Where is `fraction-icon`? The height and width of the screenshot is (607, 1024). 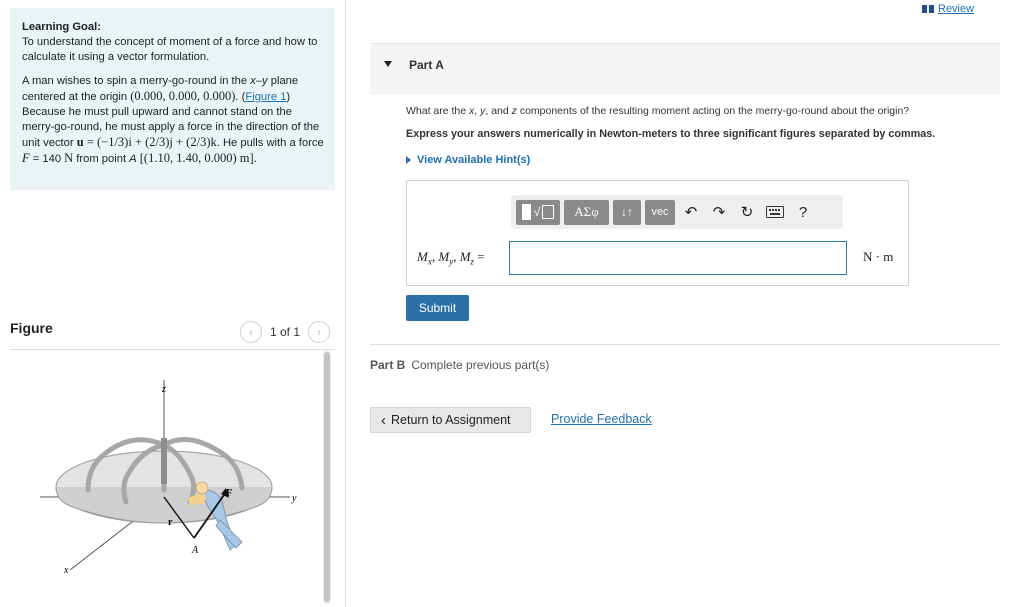
fraction-icon is located at coordinates (526, 212).